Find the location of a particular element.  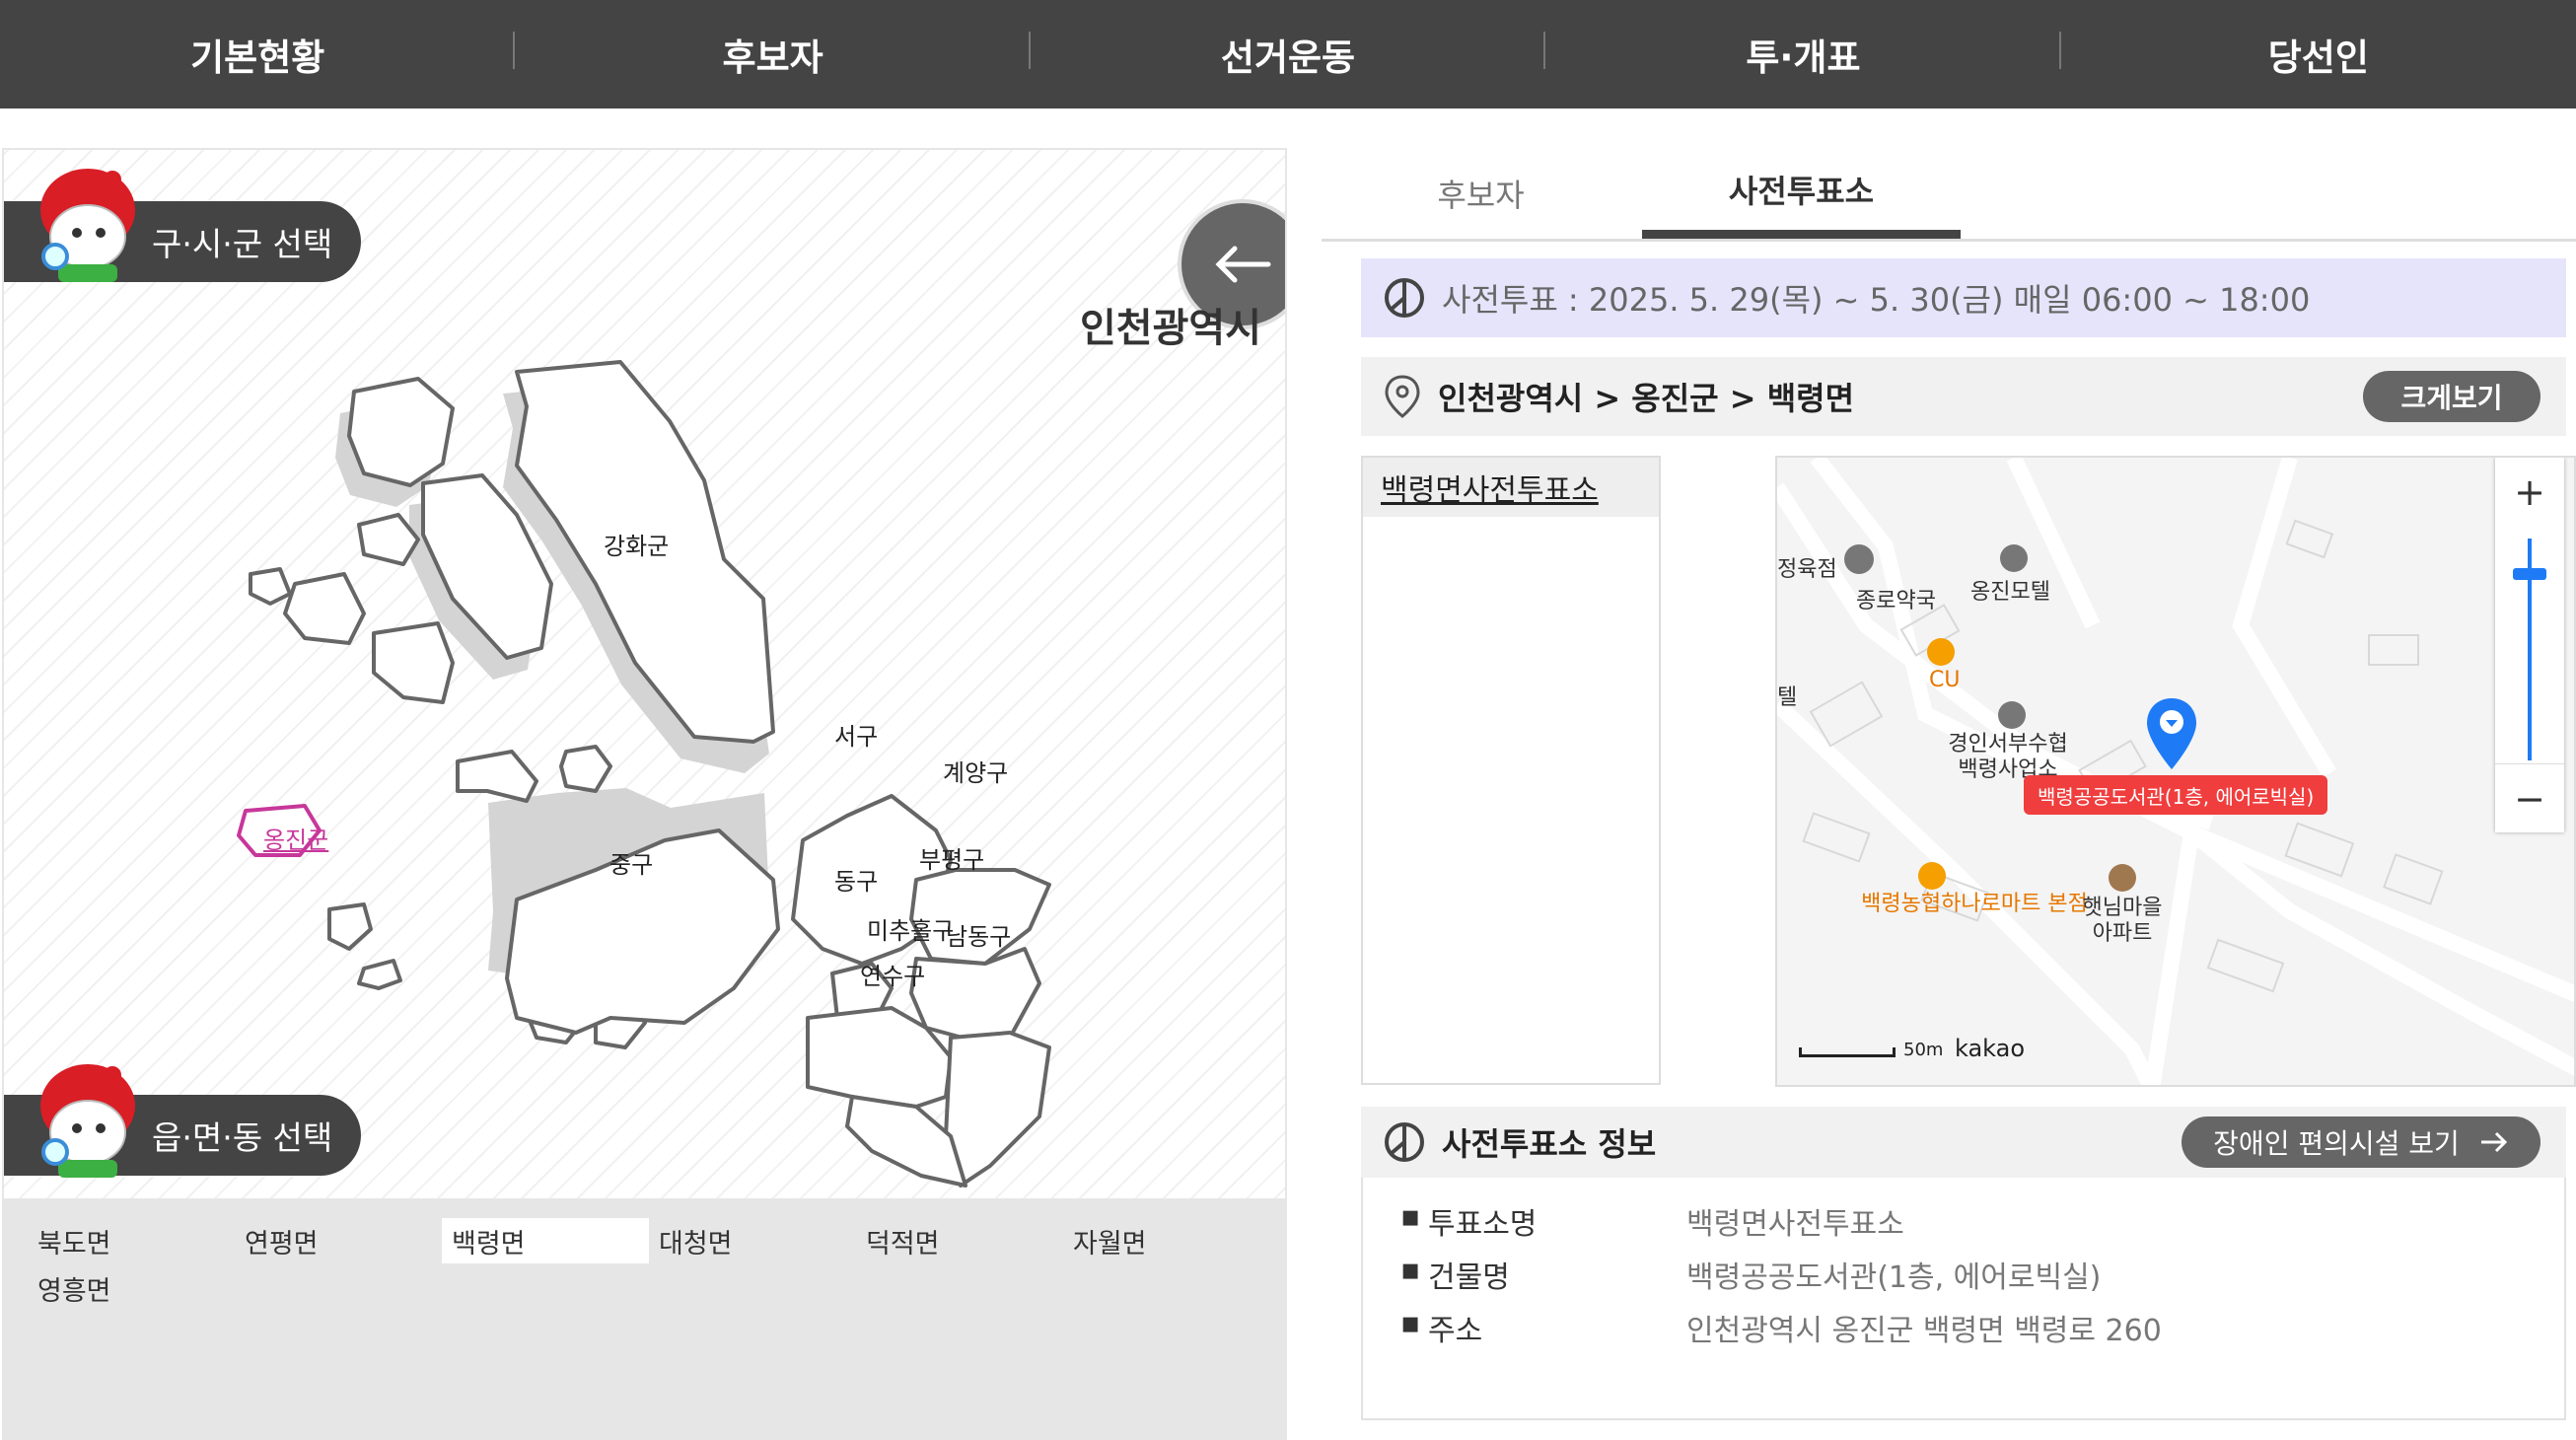

zoom-slider-handle is located at coordinates (2530, 574).